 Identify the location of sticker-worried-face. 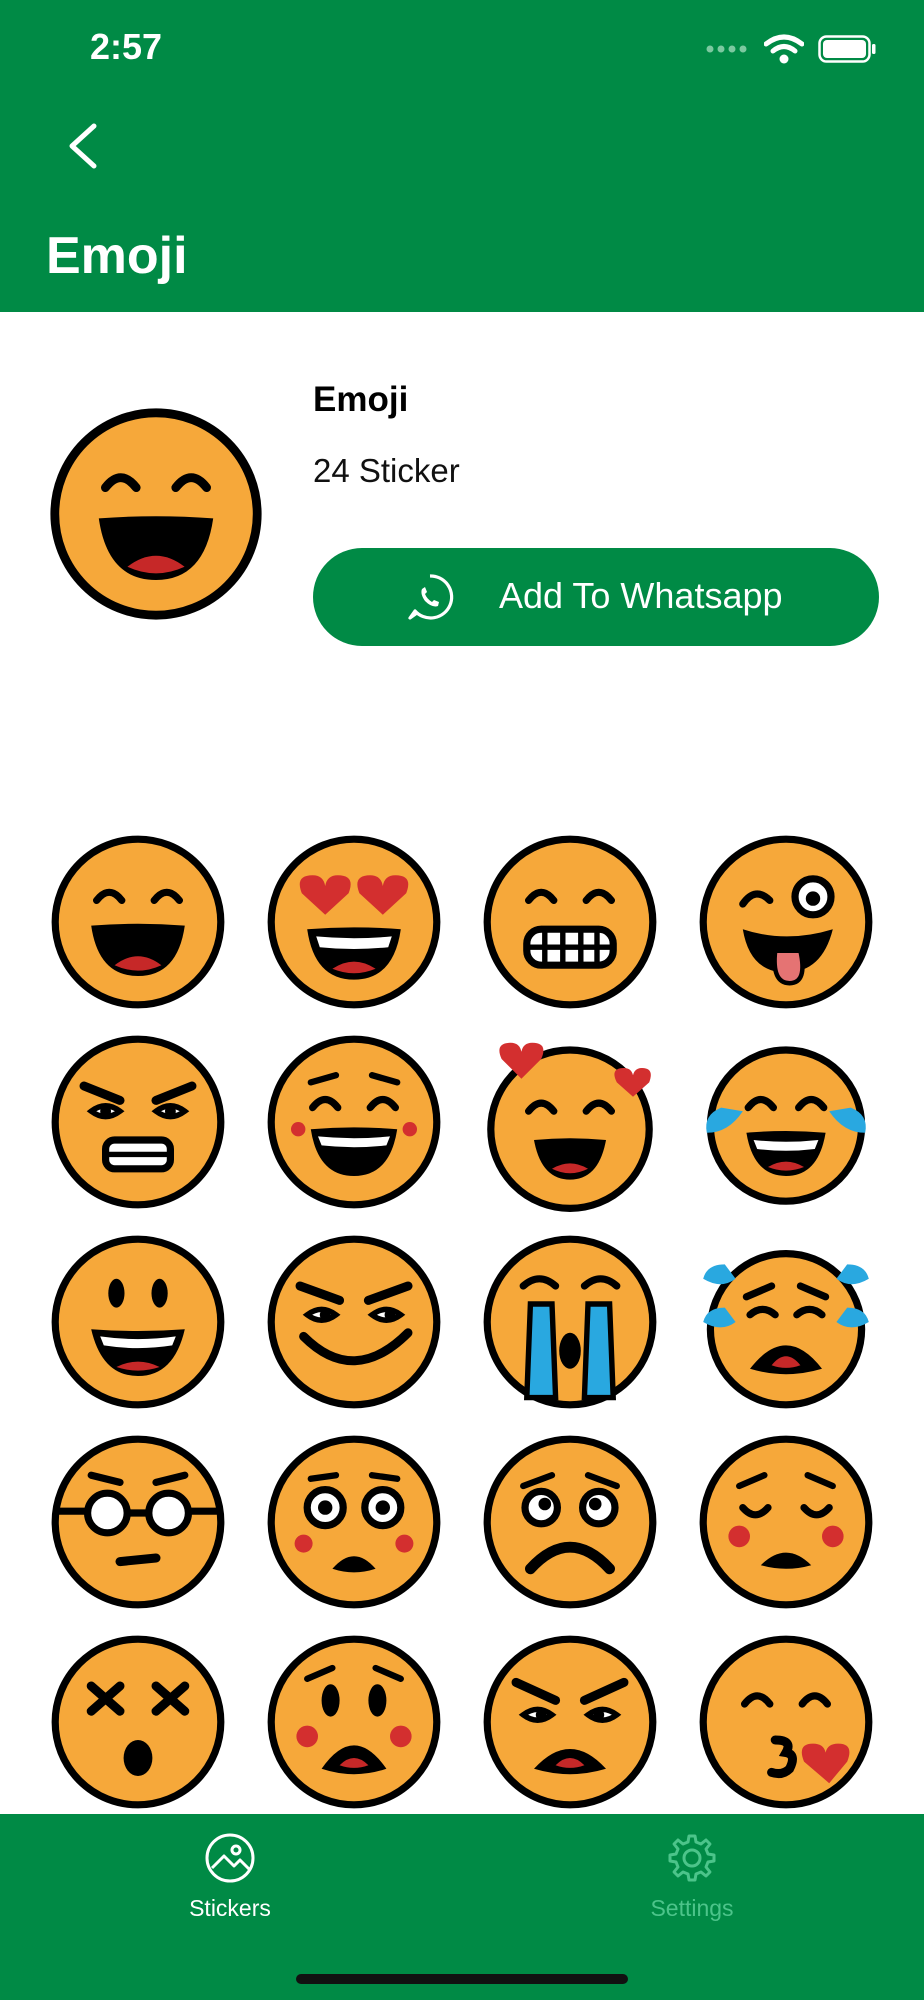
(570, 1522).